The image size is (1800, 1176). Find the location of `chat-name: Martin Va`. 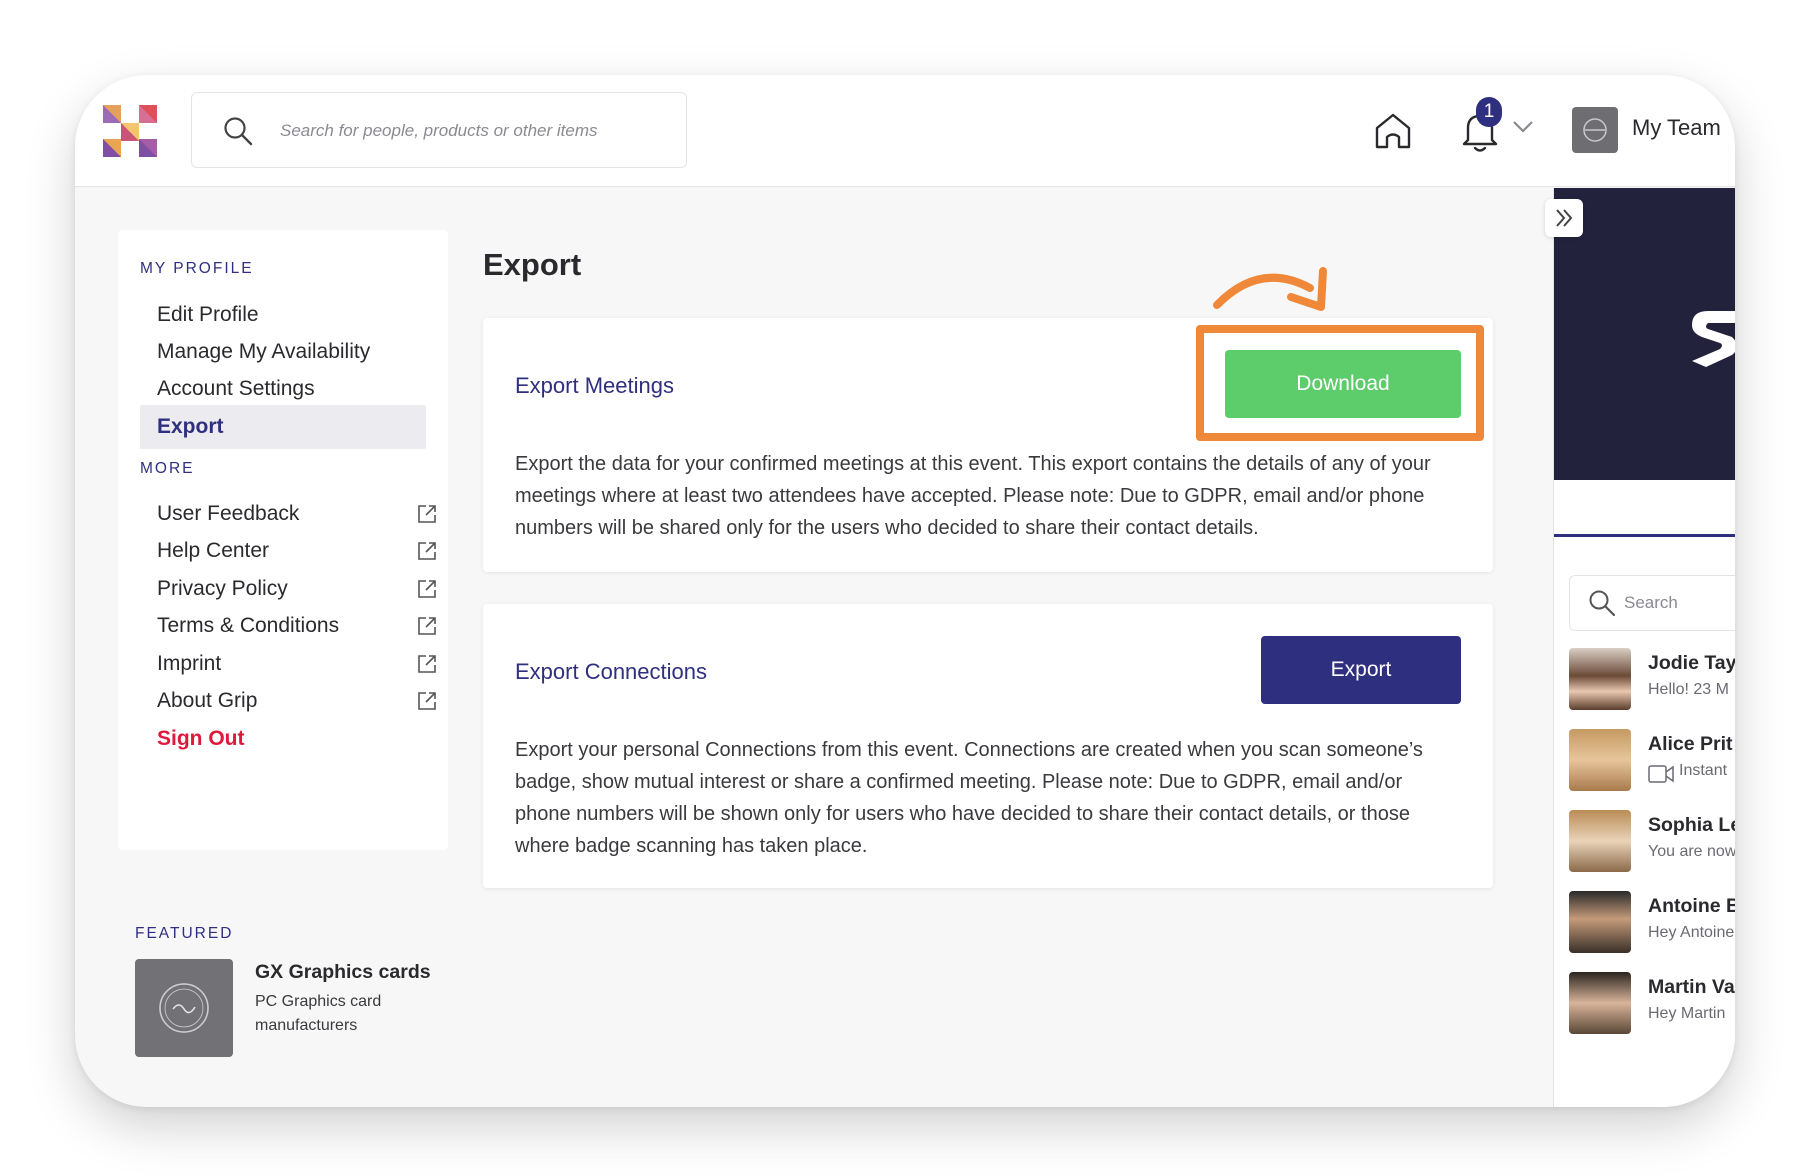

chat-name: Martin Va is located at coordinates (1691, 987).